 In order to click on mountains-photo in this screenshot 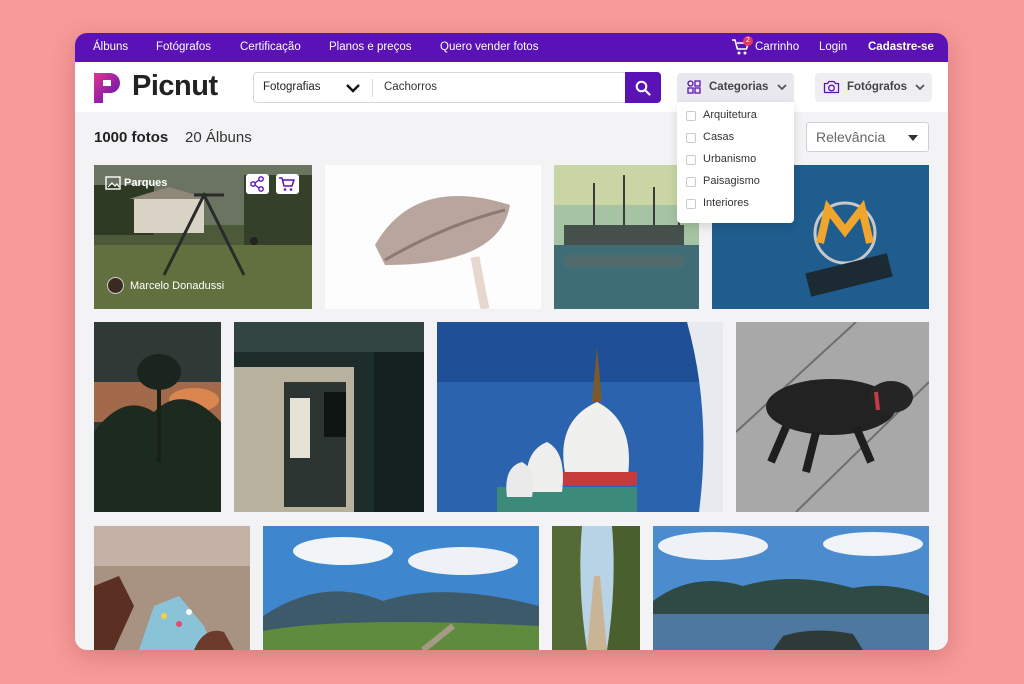, I will do `click(401, 588)`.